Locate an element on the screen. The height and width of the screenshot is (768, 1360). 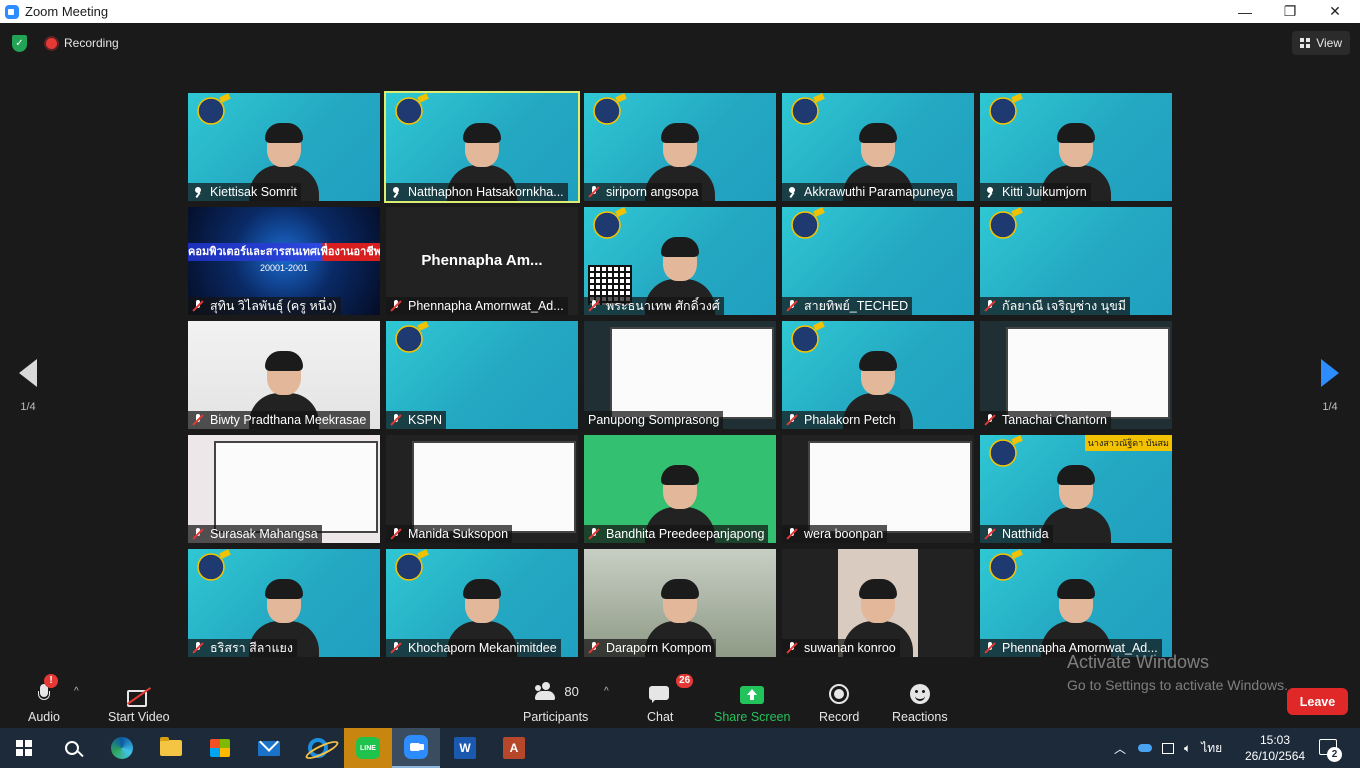
recording-label: Recording is located at coordinates (91, 43).